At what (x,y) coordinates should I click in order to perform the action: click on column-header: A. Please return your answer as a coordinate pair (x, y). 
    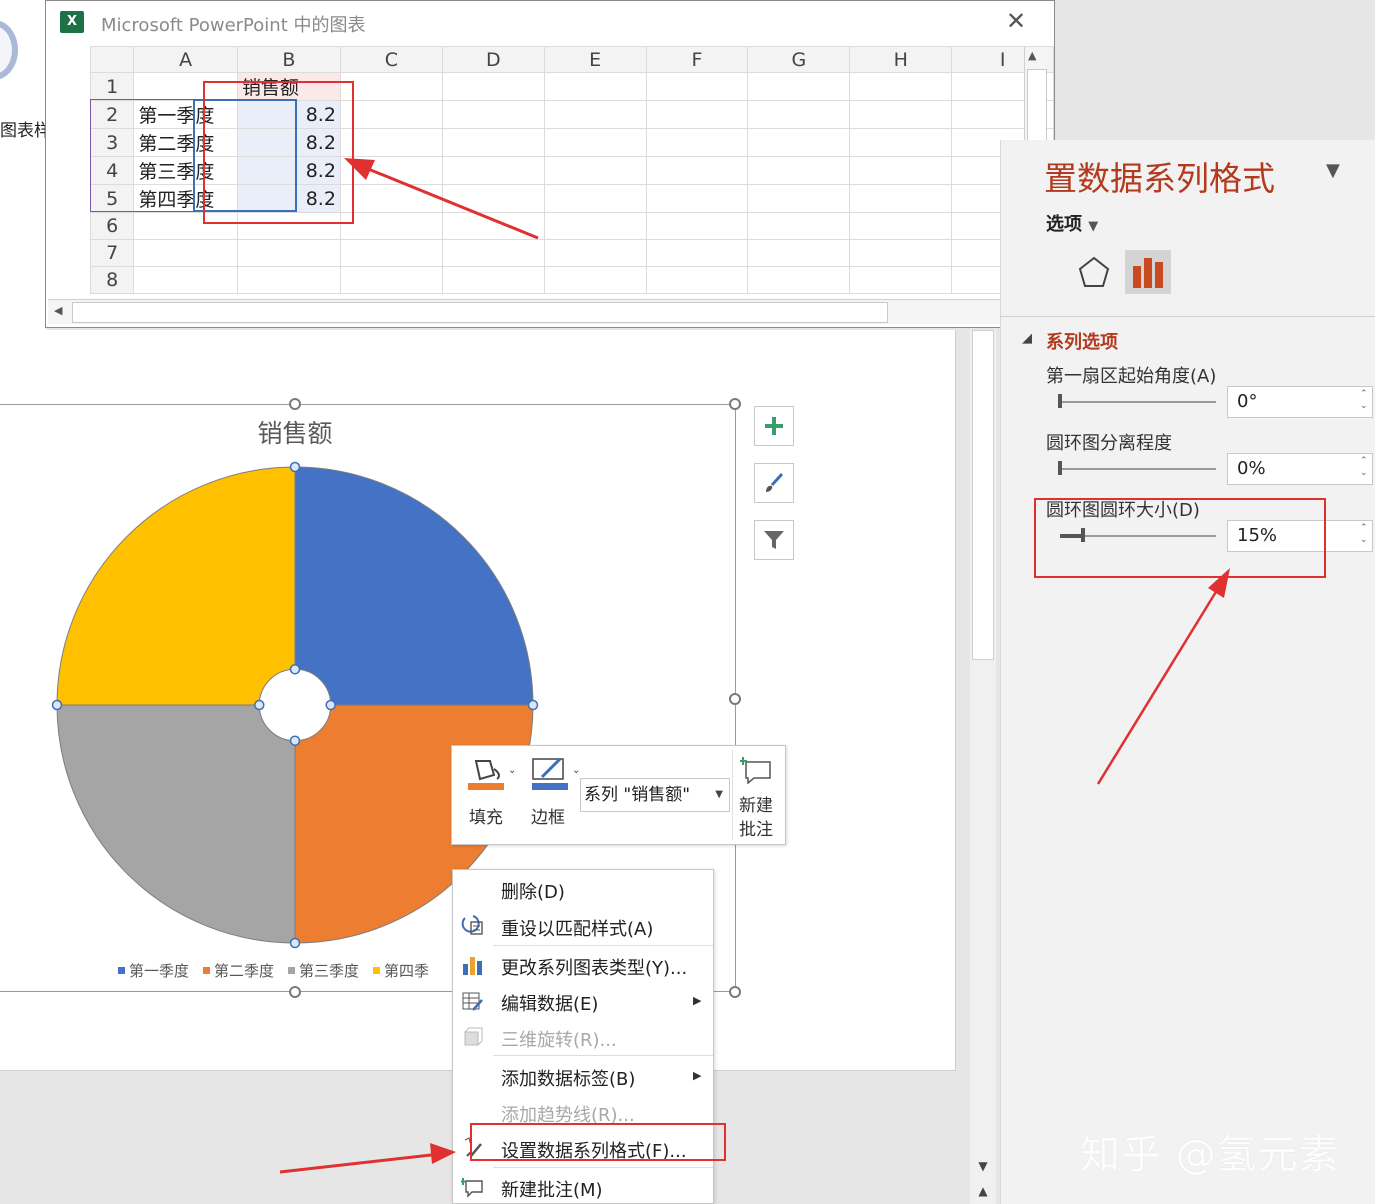
    Looking at the image, I should click on (185, 59).